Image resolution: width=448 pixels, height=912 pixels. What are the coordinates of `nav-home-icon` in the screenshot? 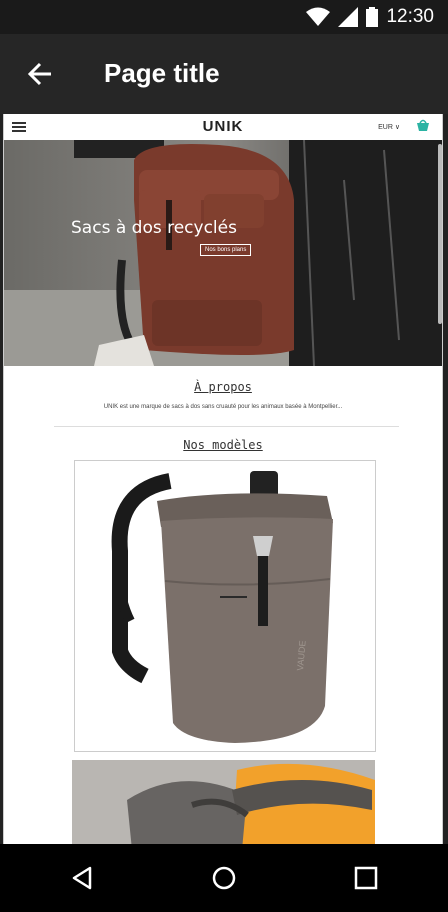 It's located at (224, 878).